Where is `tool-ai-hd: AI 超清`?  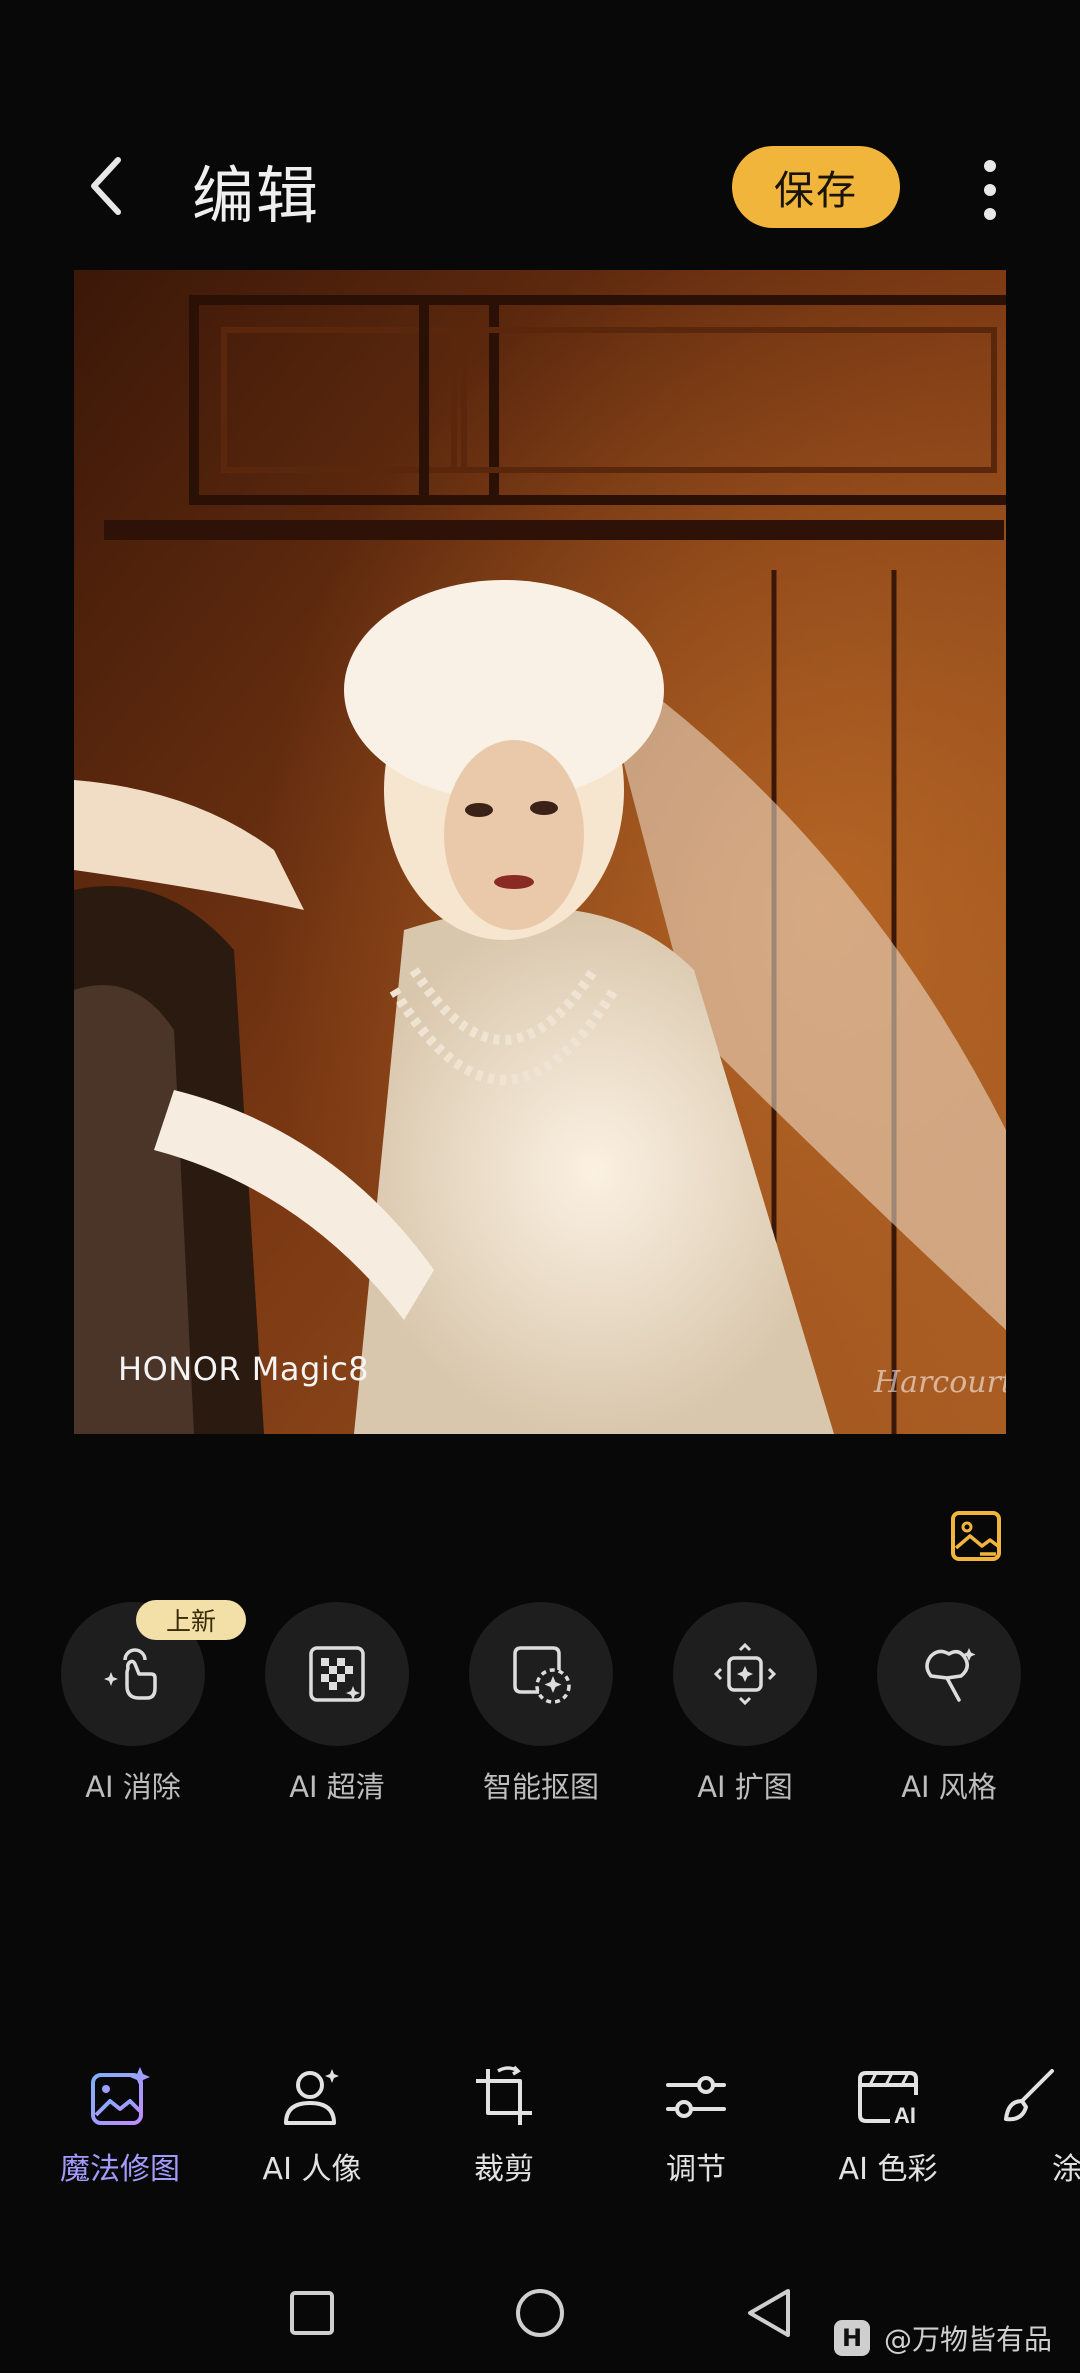
tool-ai-hd: AI 超清 is located at coordinates (337, 1704).